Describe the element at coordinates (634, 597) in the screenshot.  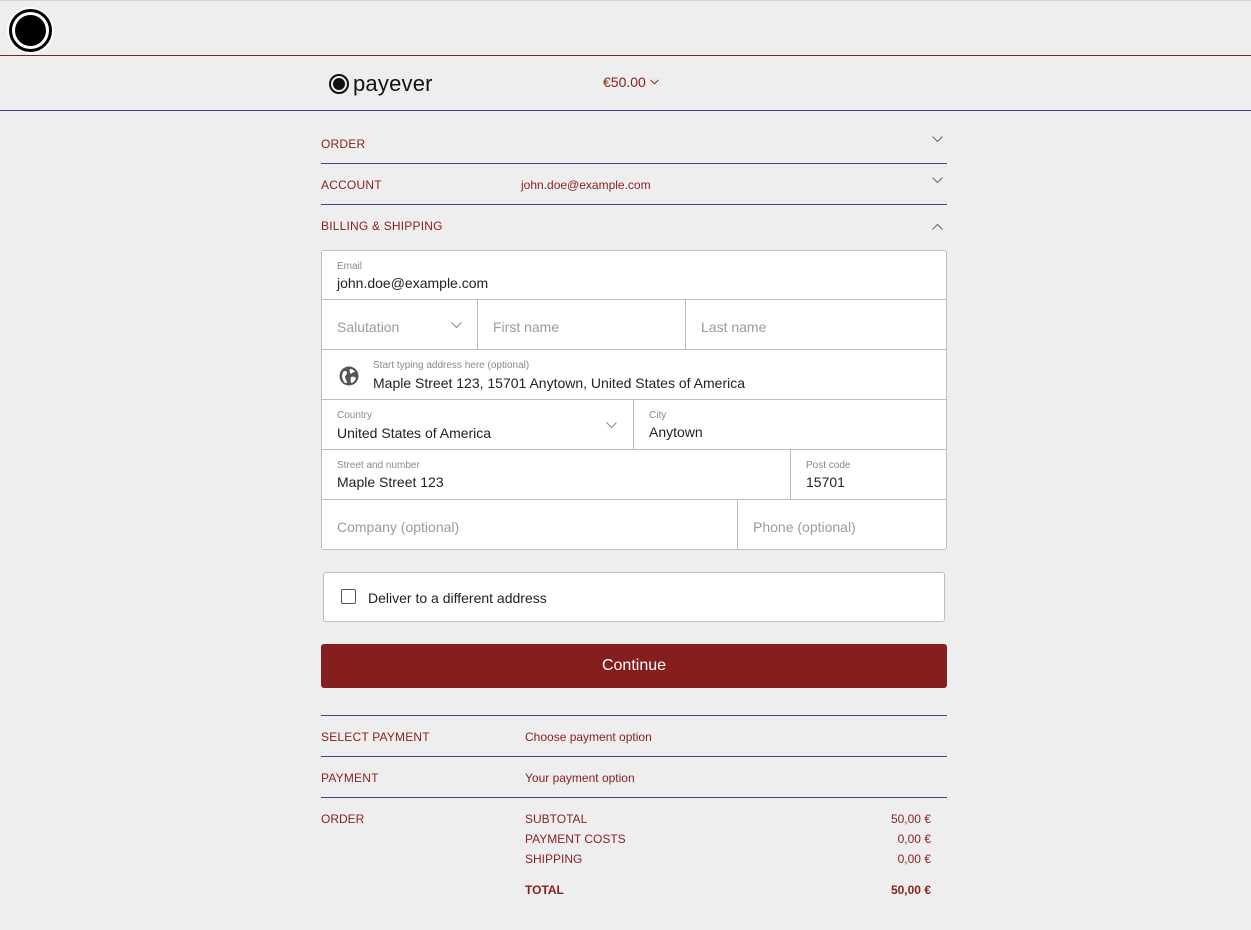
I see `deliver-different-address: Deliver to a different address` at that location.